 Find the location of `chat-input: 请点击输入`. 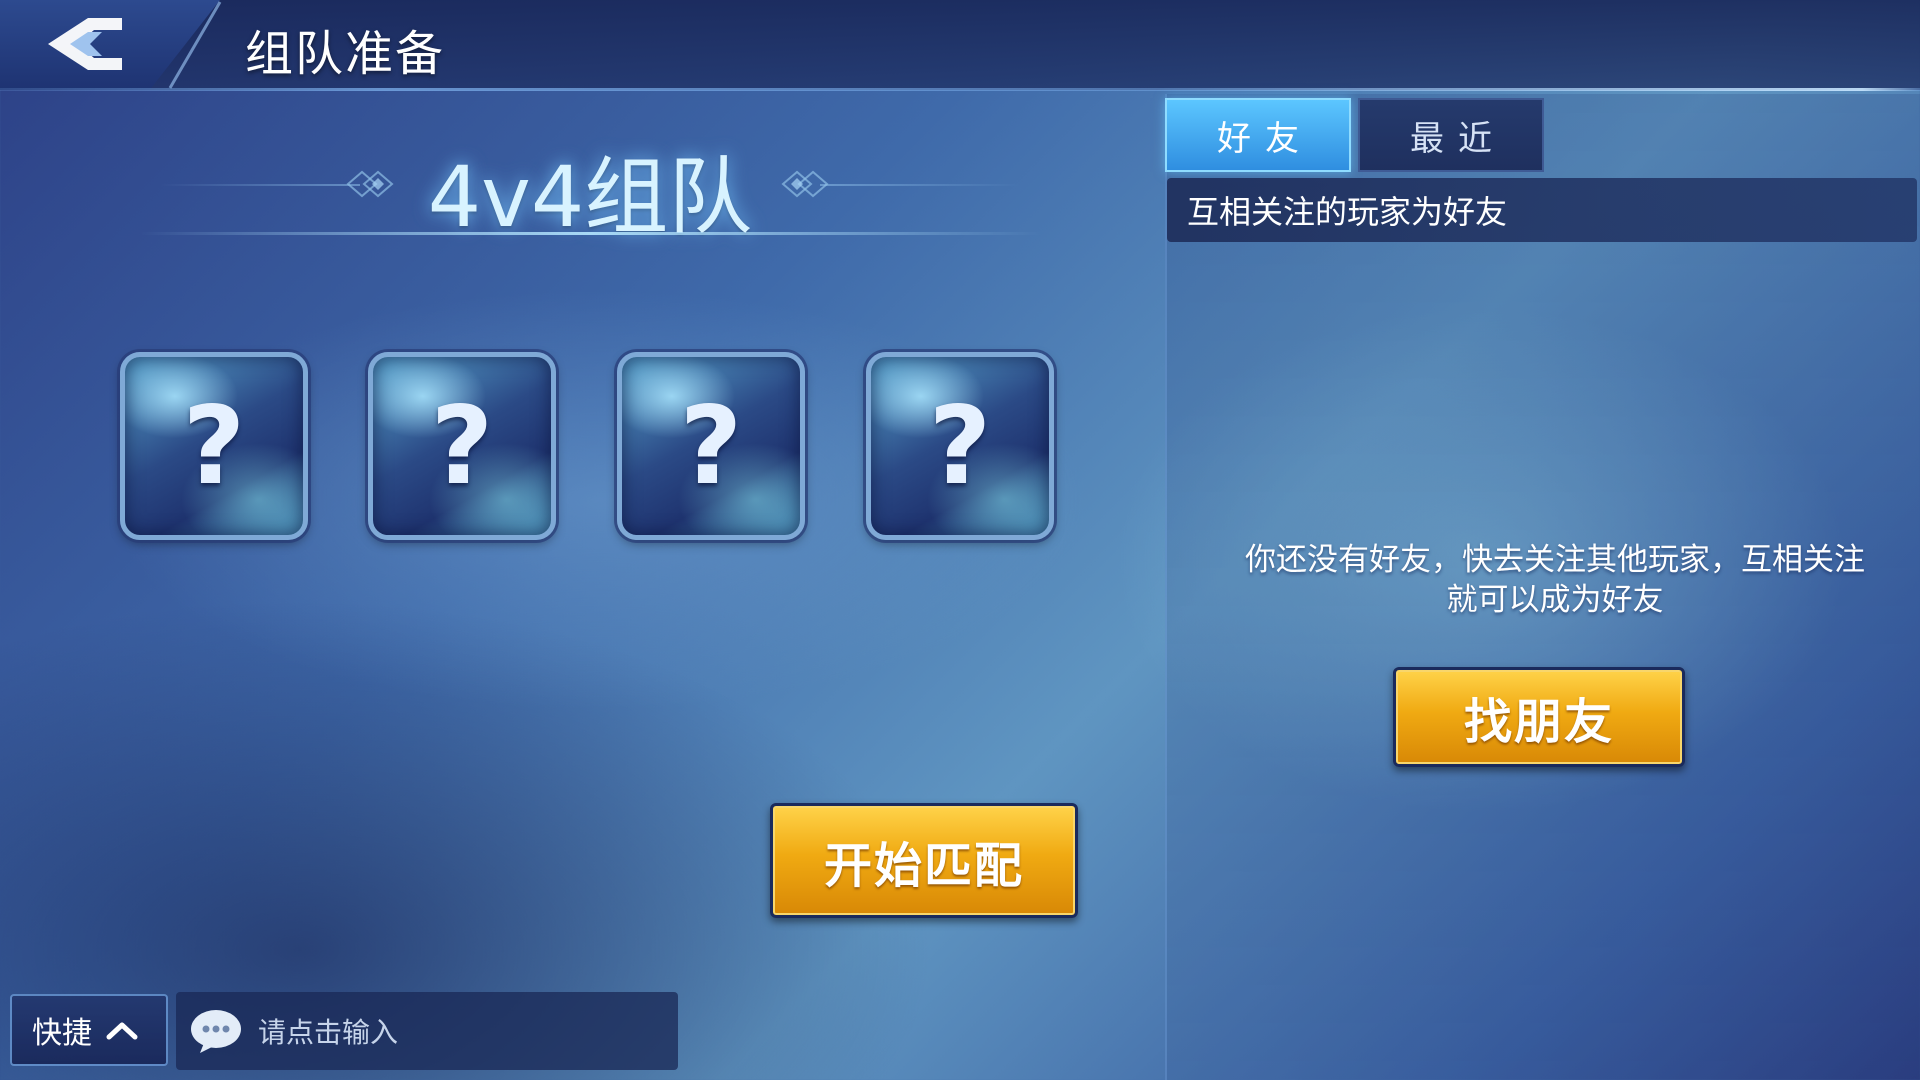

chat-input: 请点击输入 is located at coordinates (427, 1031).